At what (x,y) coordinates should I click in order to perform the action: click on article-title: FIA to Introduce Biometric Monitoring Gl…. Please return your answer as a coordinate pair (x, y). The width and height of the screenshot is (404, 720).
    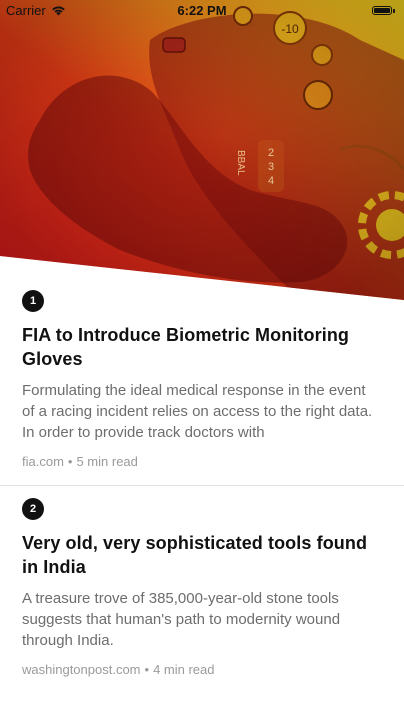
    Looking at the image, I should click on (202, 347).